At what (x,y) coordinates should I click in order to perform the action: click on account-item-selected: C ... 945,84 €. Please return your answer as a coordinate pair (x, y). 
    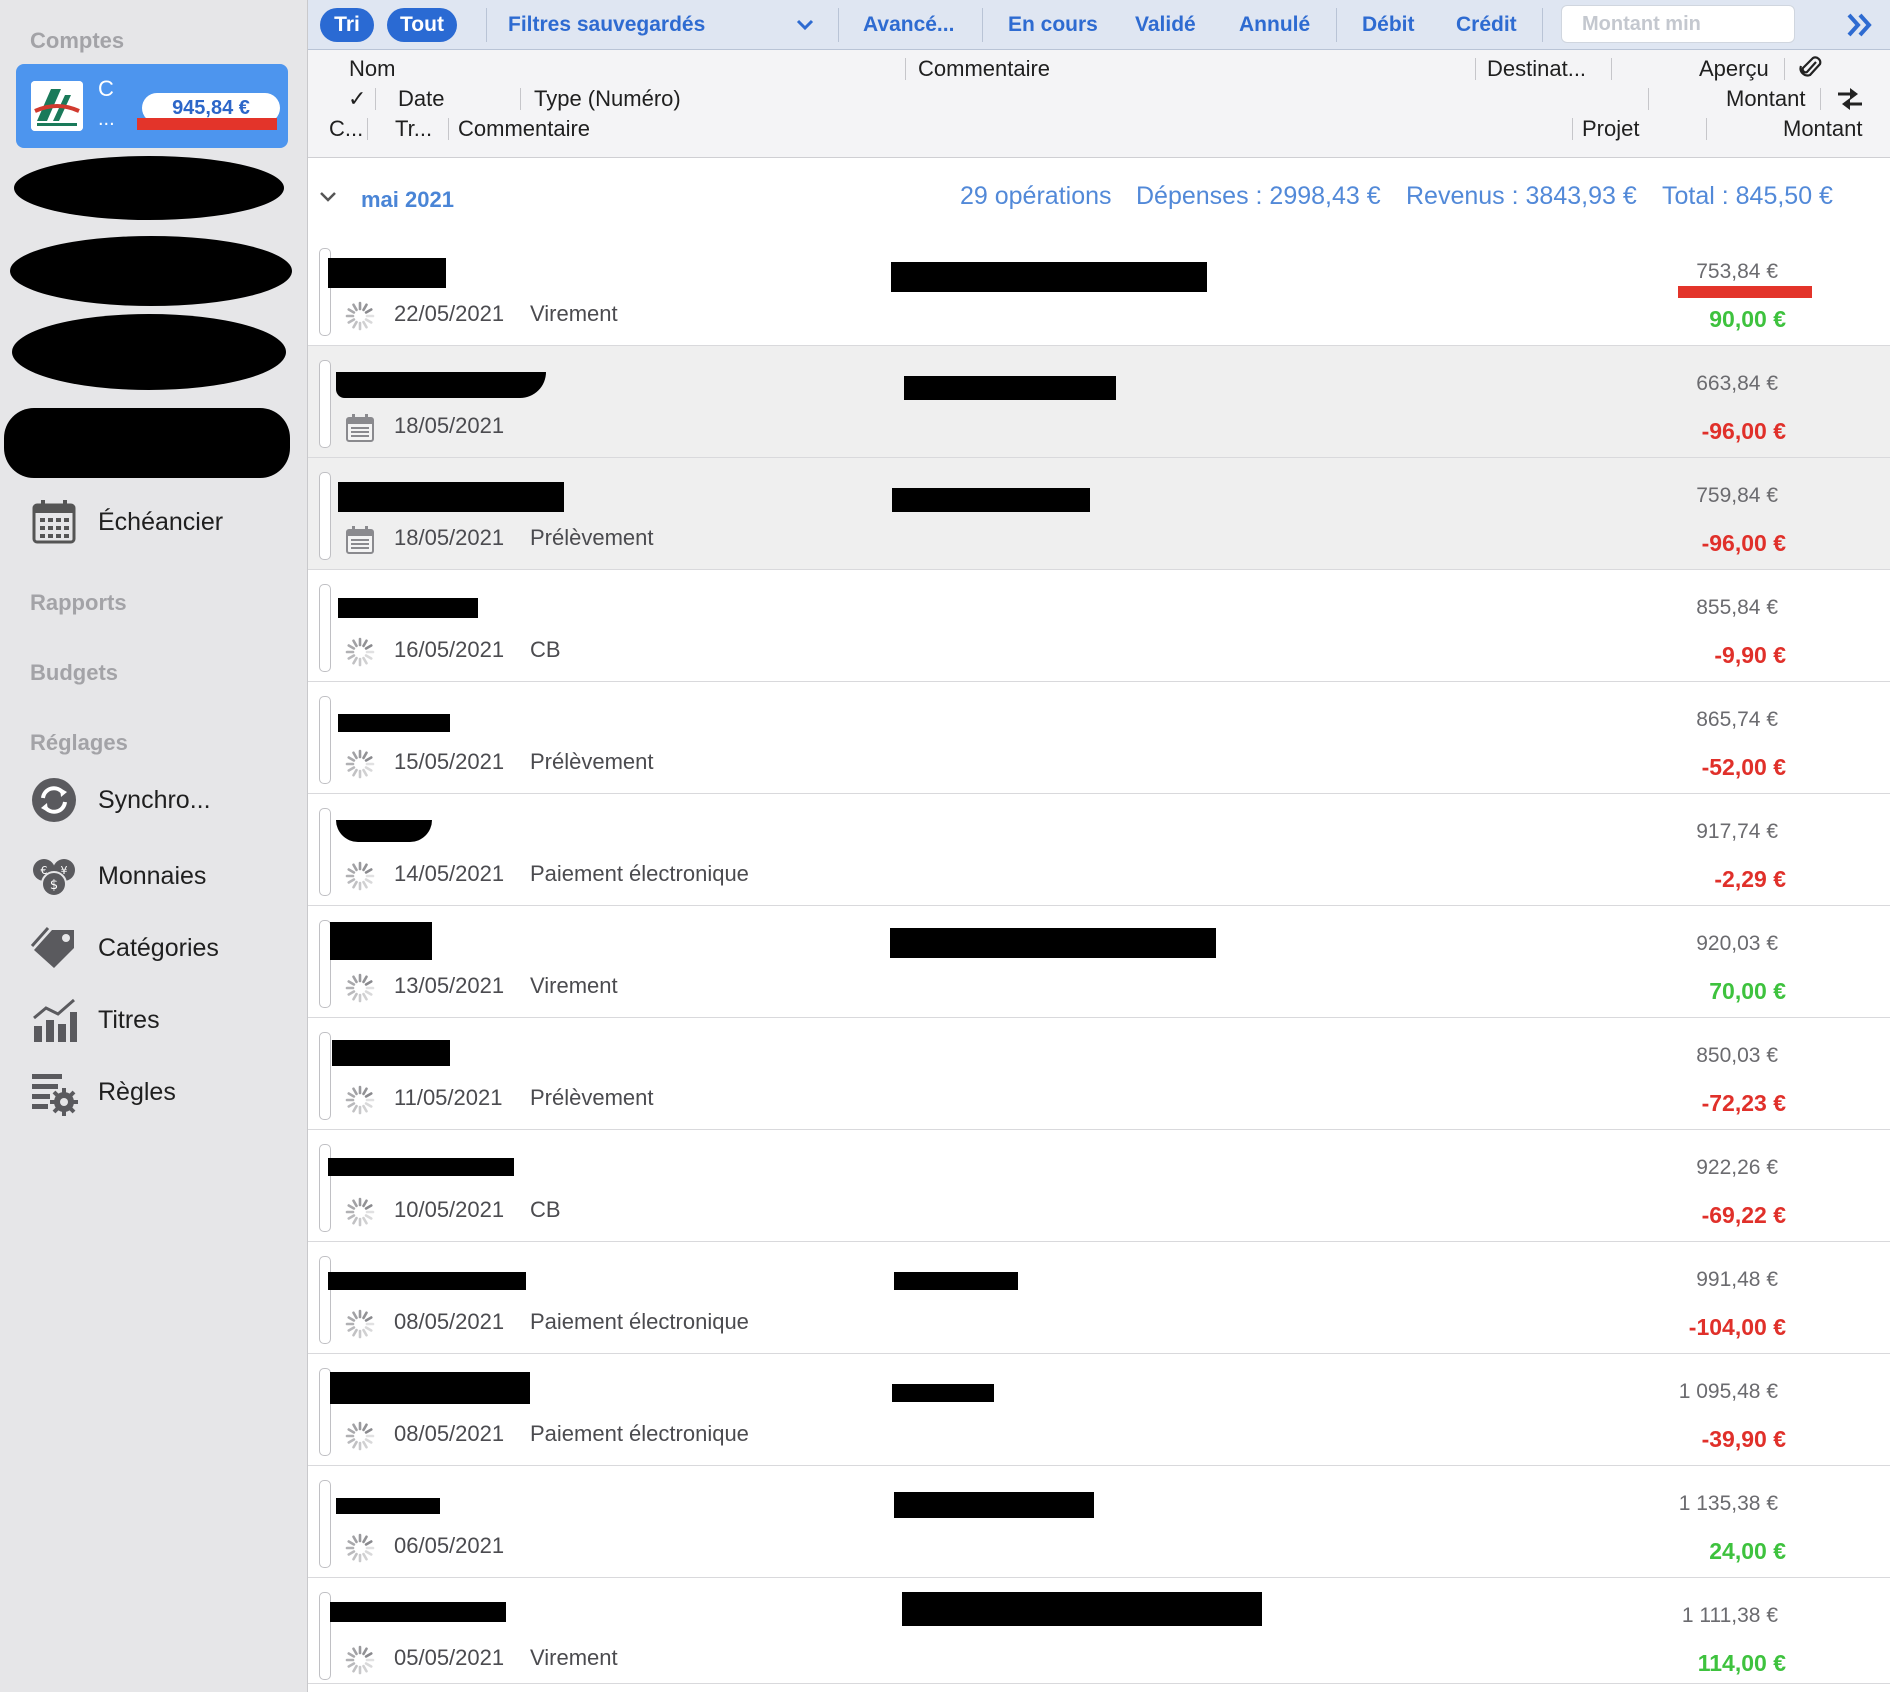
    Looking at the image, I should click on (152, 106).